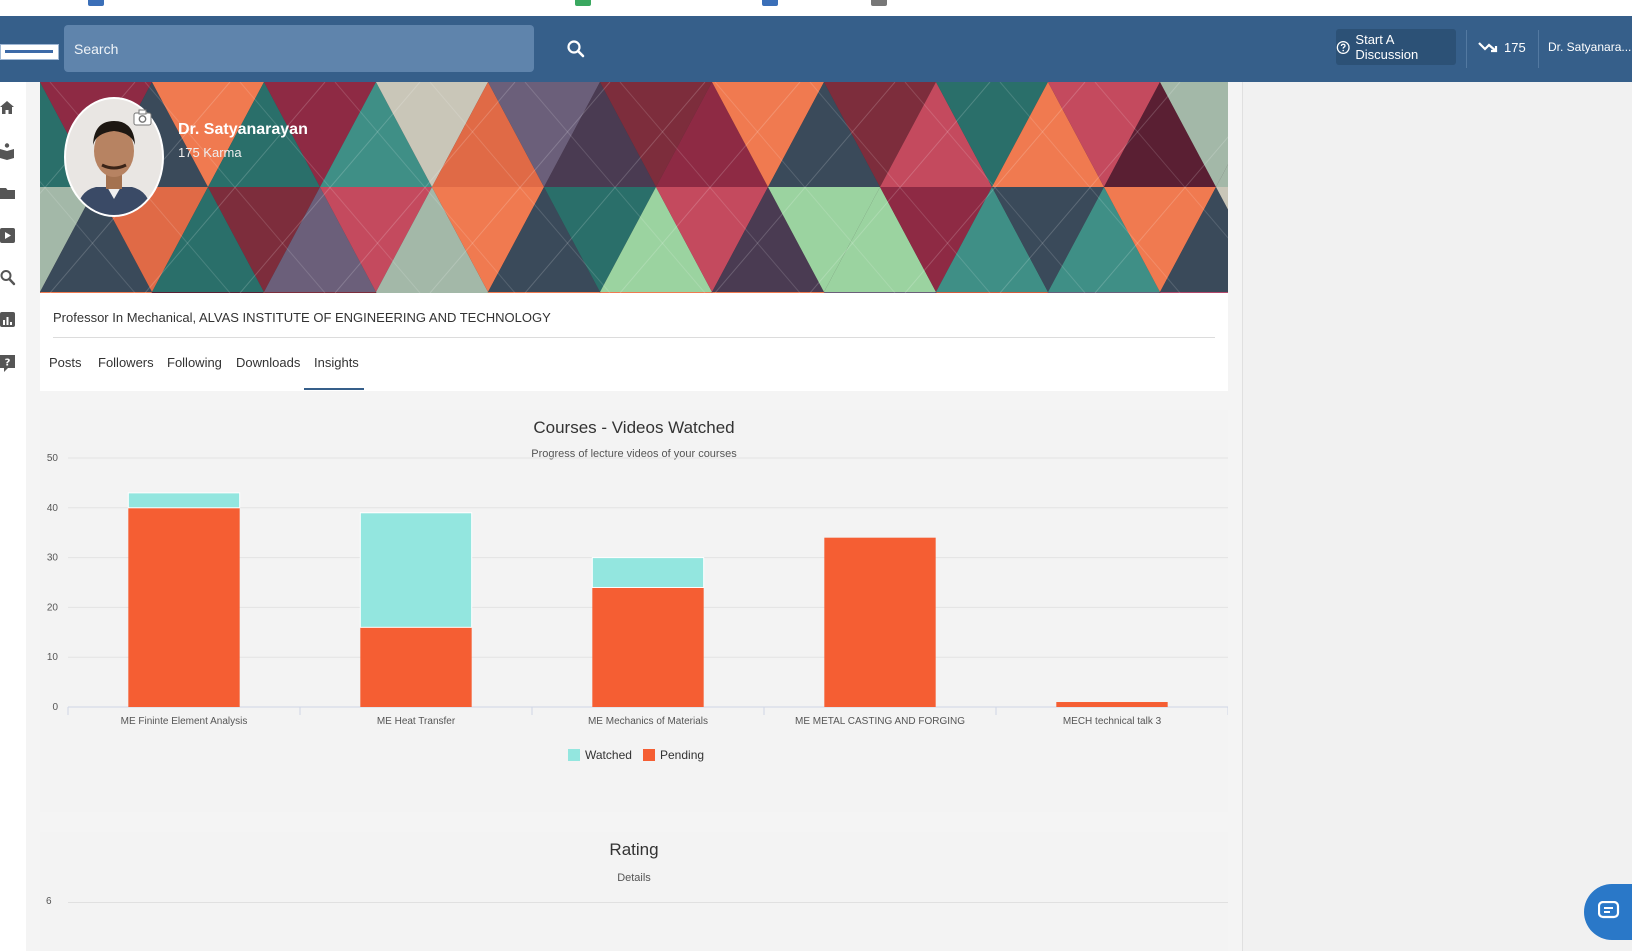 The height and width of the screenshot is (951, 1632). I want to click on video-icon, so click(9, 235).